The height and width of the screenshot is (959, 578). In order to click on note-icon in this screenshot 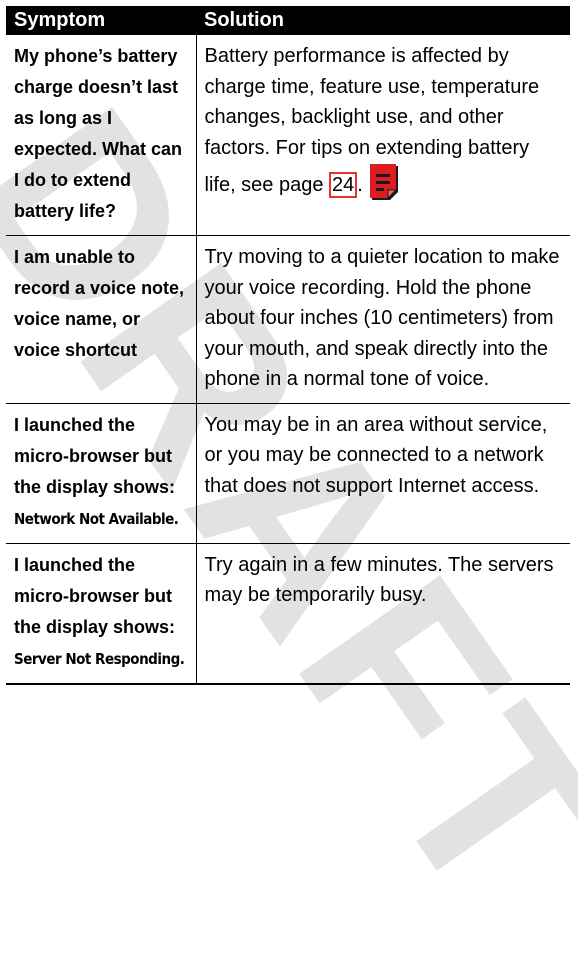, I will do `click(385, 188)`.